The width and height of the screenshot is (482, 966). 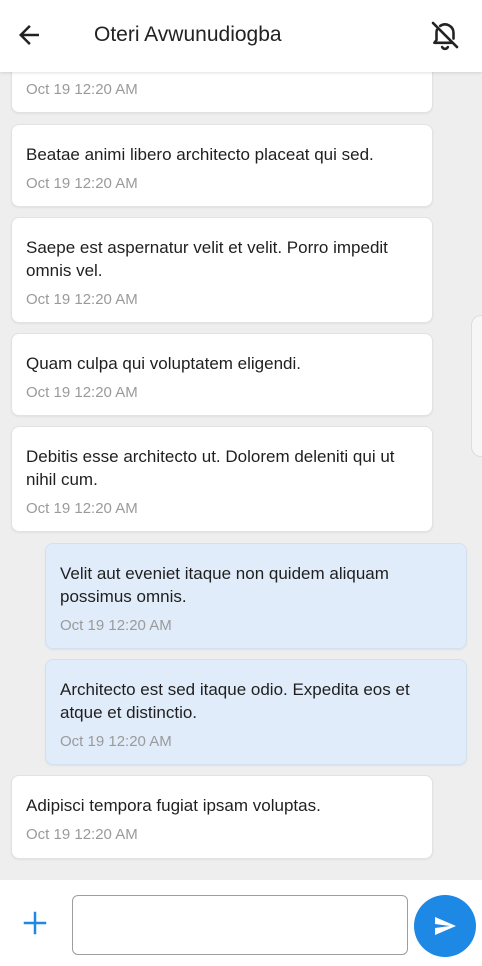 I want to click on side-panel-handle, so click(x=476, y=386).